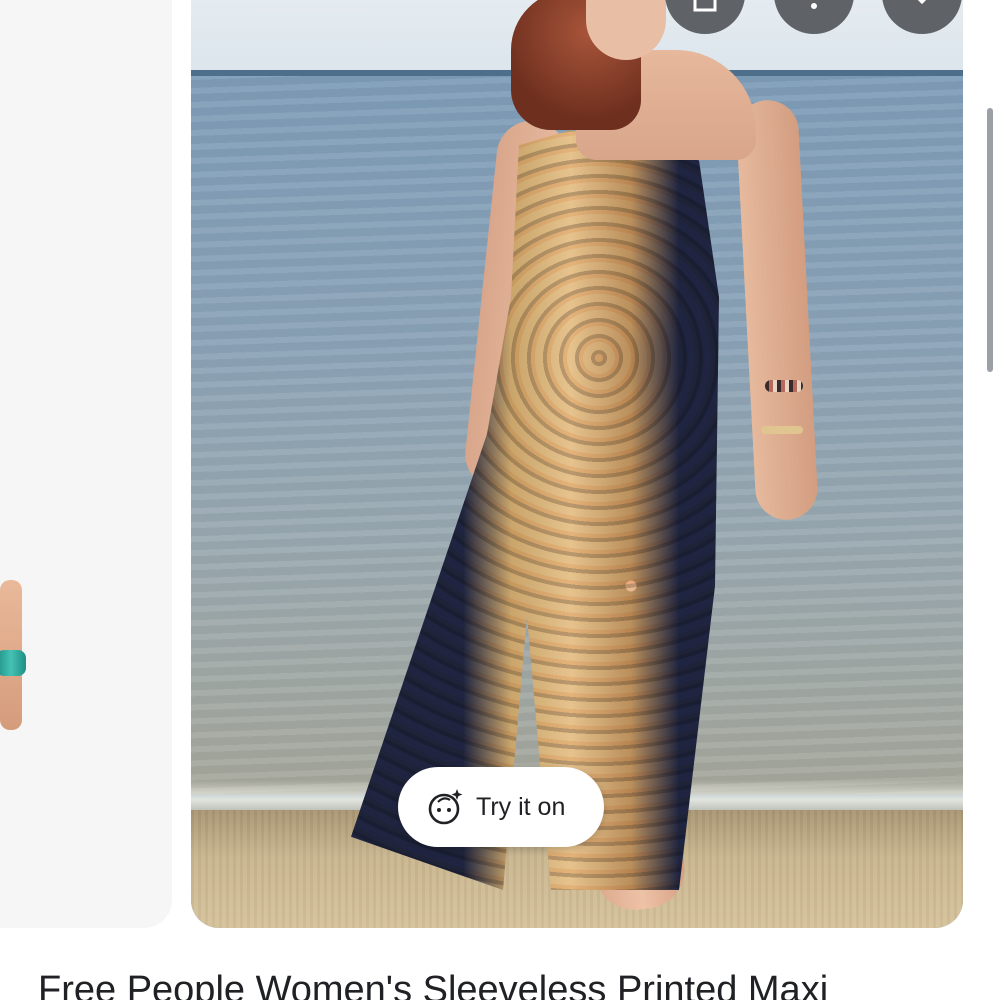  Describe the element at coordinates (990, 240) in the screenshot. I see `scrollbar` at that location.